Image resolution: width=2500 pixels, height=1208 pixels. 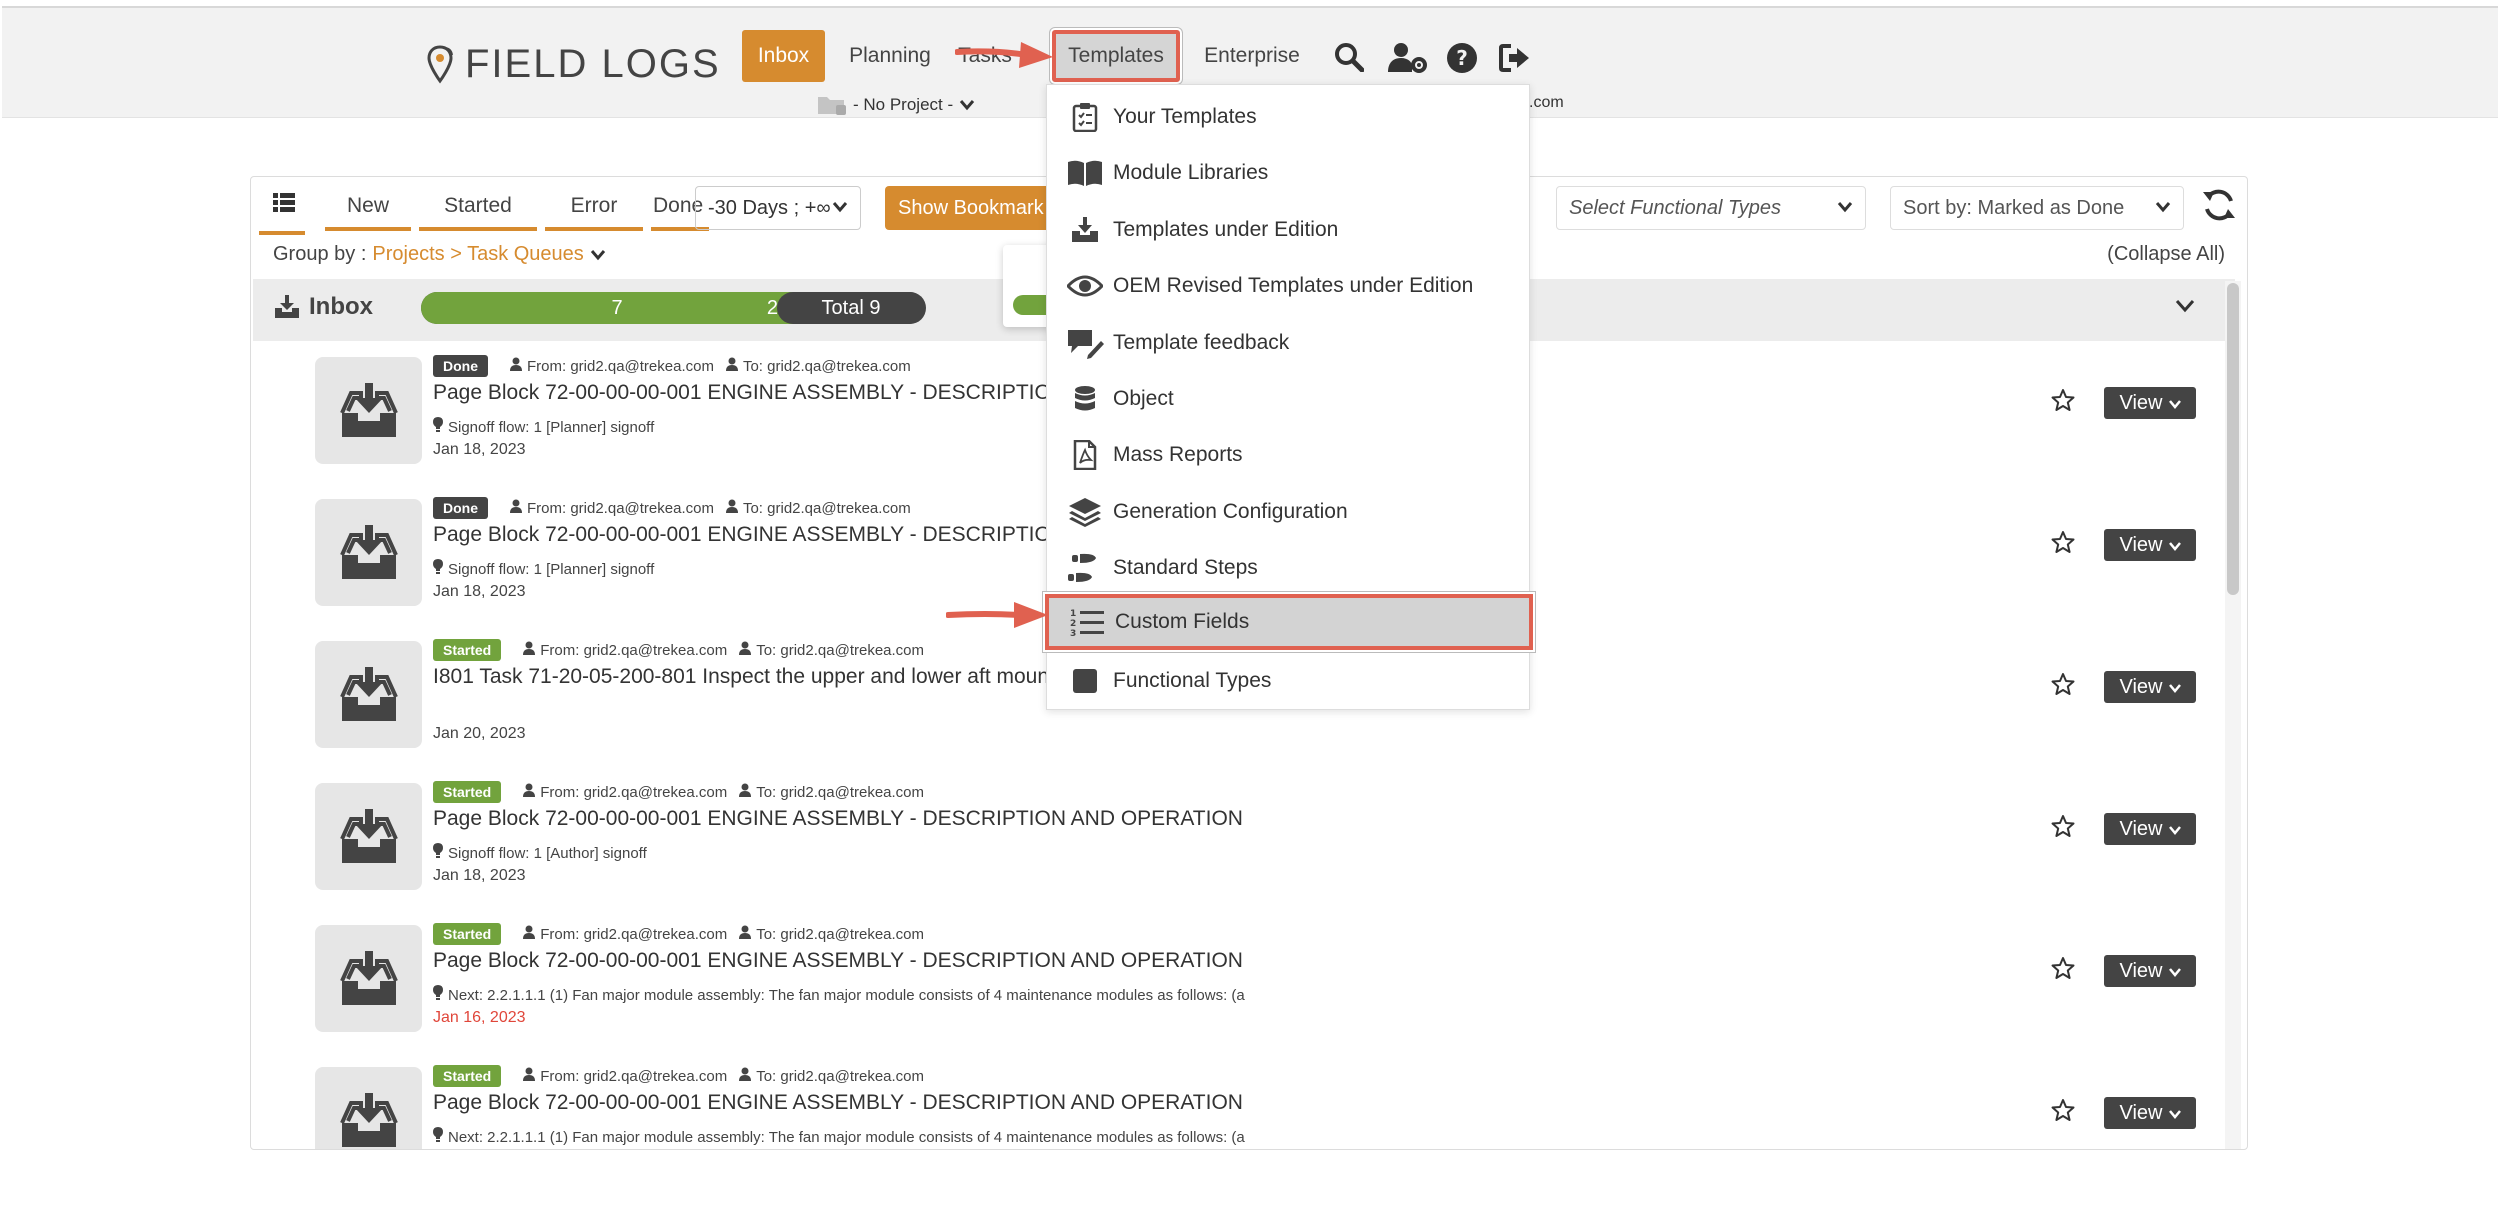 What do you see at coordinates (1252, 56) in the screenshot?
I see `nav-enterprise: Enterprise` at bounding box center [1252, 56].